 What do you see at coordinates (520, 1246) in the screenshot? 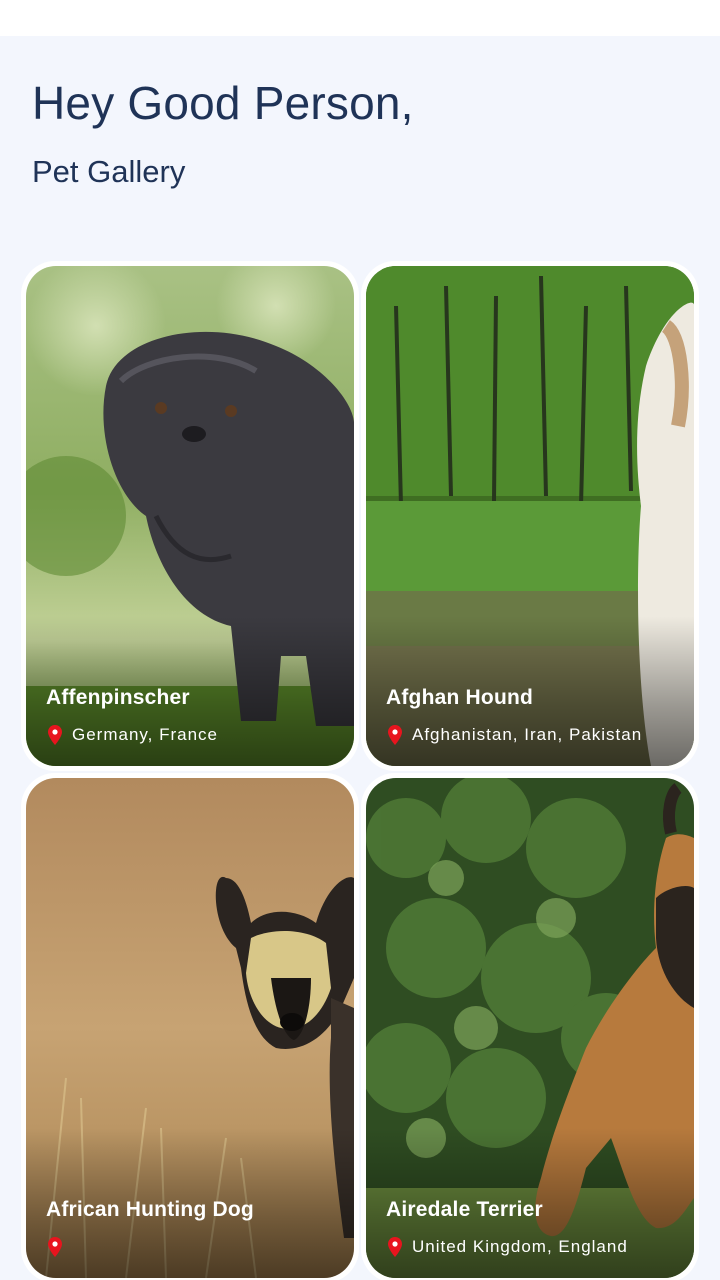
I see `pet-origin: United Kingdom, England` at bounding box center [520, 1246].